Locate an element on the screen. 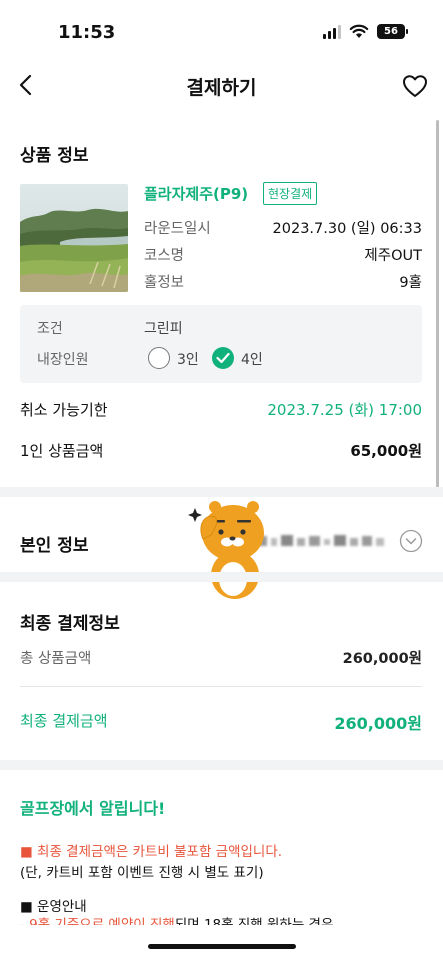 The width and height of the screenshot is (443, 960). info-row-course: 코스명 제주OUT is located at coordinates (283, 254).